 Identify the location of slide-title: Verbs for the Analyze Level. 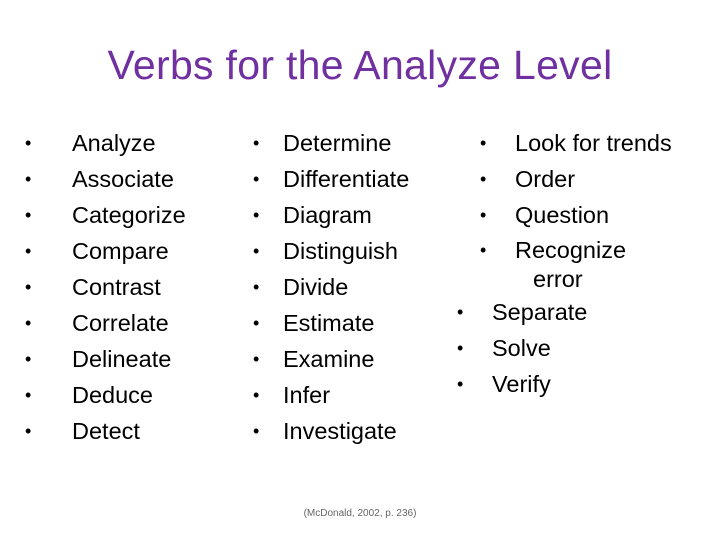
(360, 65).